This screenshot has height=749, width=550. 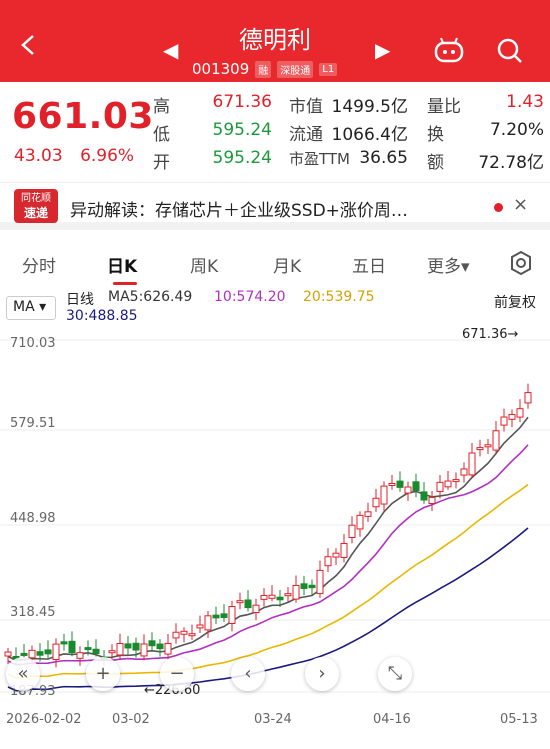 What do you see at coordinates (39, 264) in the screenshot?
I see `tab-intraday: 分时` at bounding box center [39, 264].